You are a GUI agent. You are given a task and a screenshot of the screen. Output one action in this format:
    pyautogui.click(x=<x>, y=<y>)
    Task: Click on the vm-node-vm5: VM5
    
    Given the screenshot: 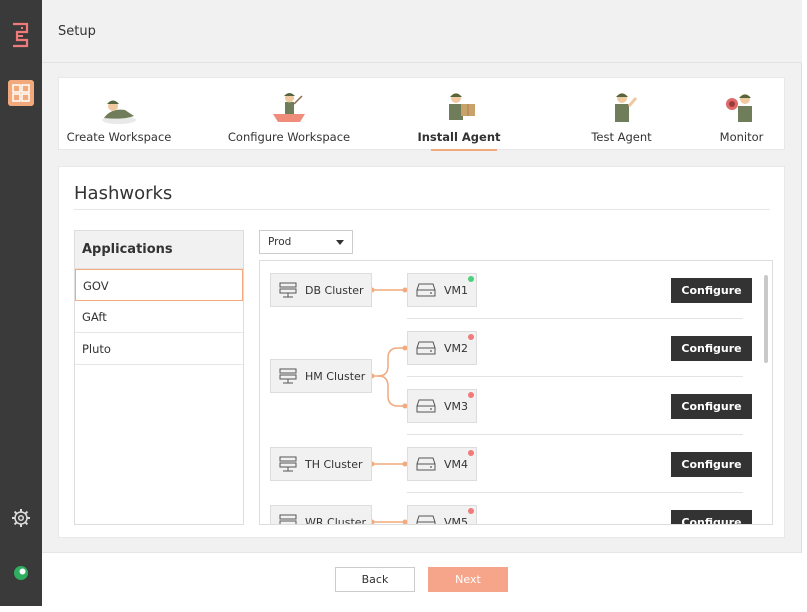 What is the action you would take?
    pyautogui.click(x=442, y=515)
    